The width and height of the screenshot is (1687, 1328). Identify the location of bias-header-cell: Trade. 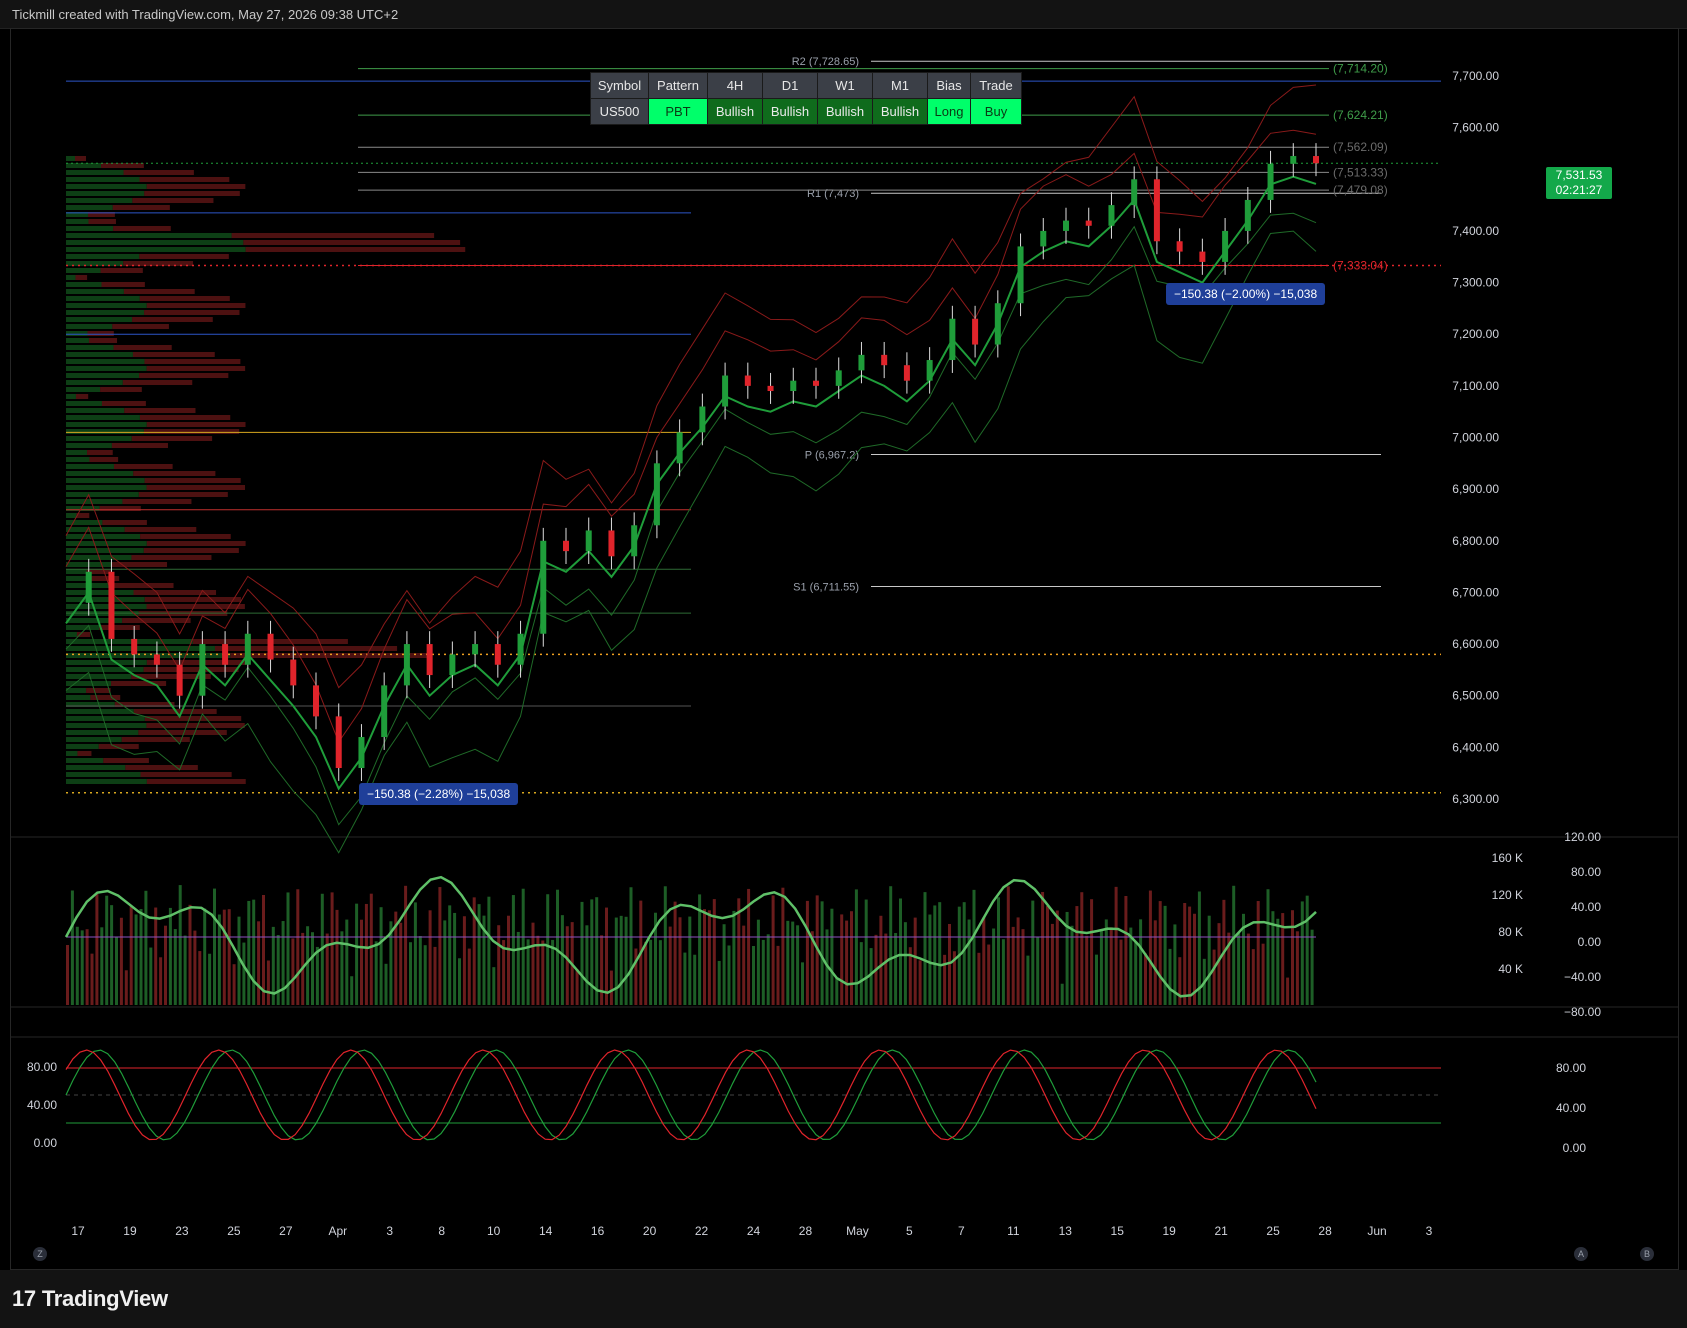
(996, 85).